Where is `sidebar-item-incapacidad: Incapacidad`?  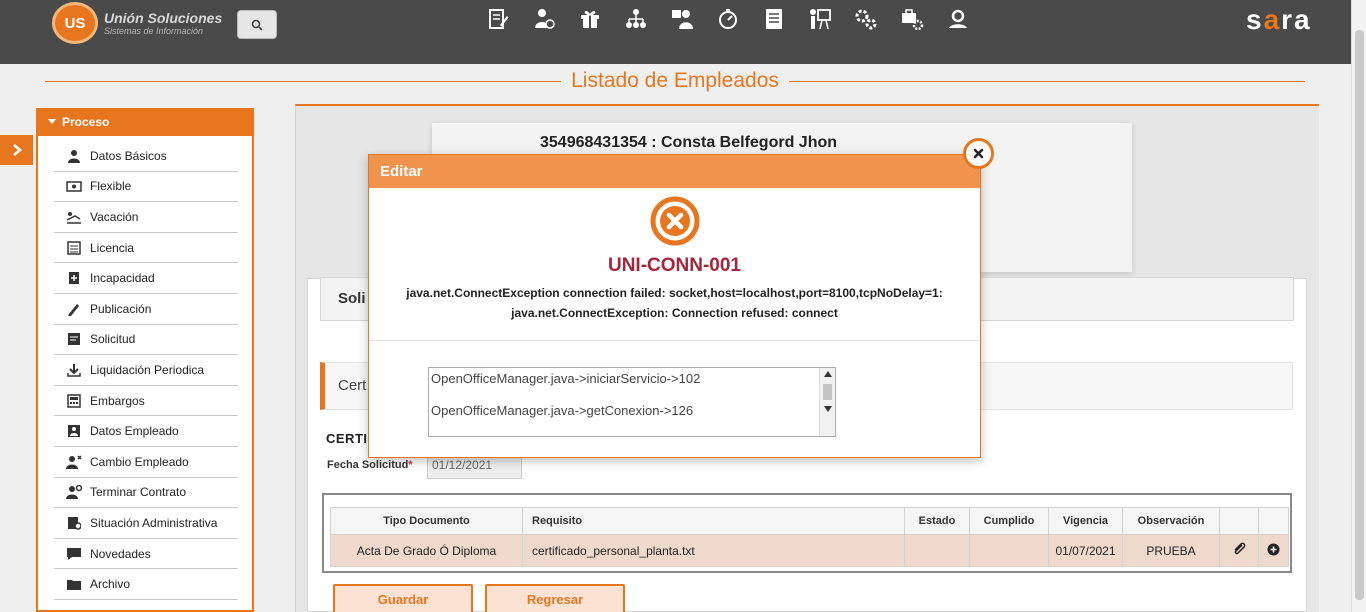 sidebar-item-incapacidad: Incapacidad is located at coordinates (146, 278).